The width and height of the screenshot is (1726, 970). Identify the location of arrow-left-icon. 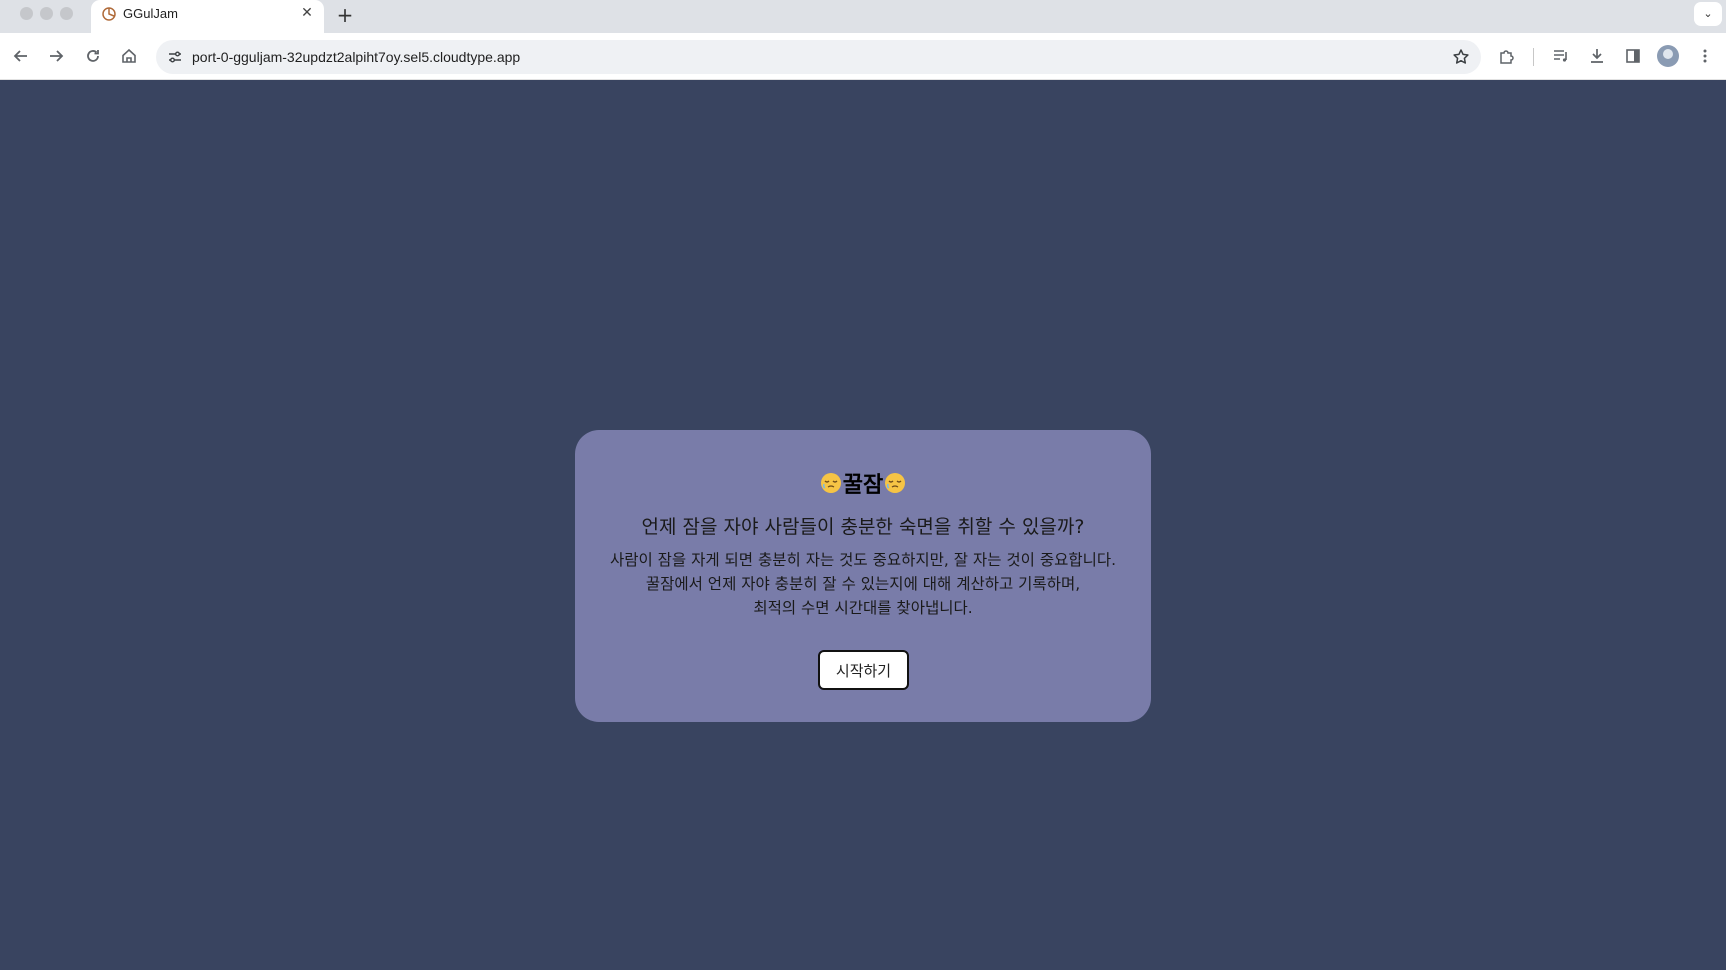
(20, 56).